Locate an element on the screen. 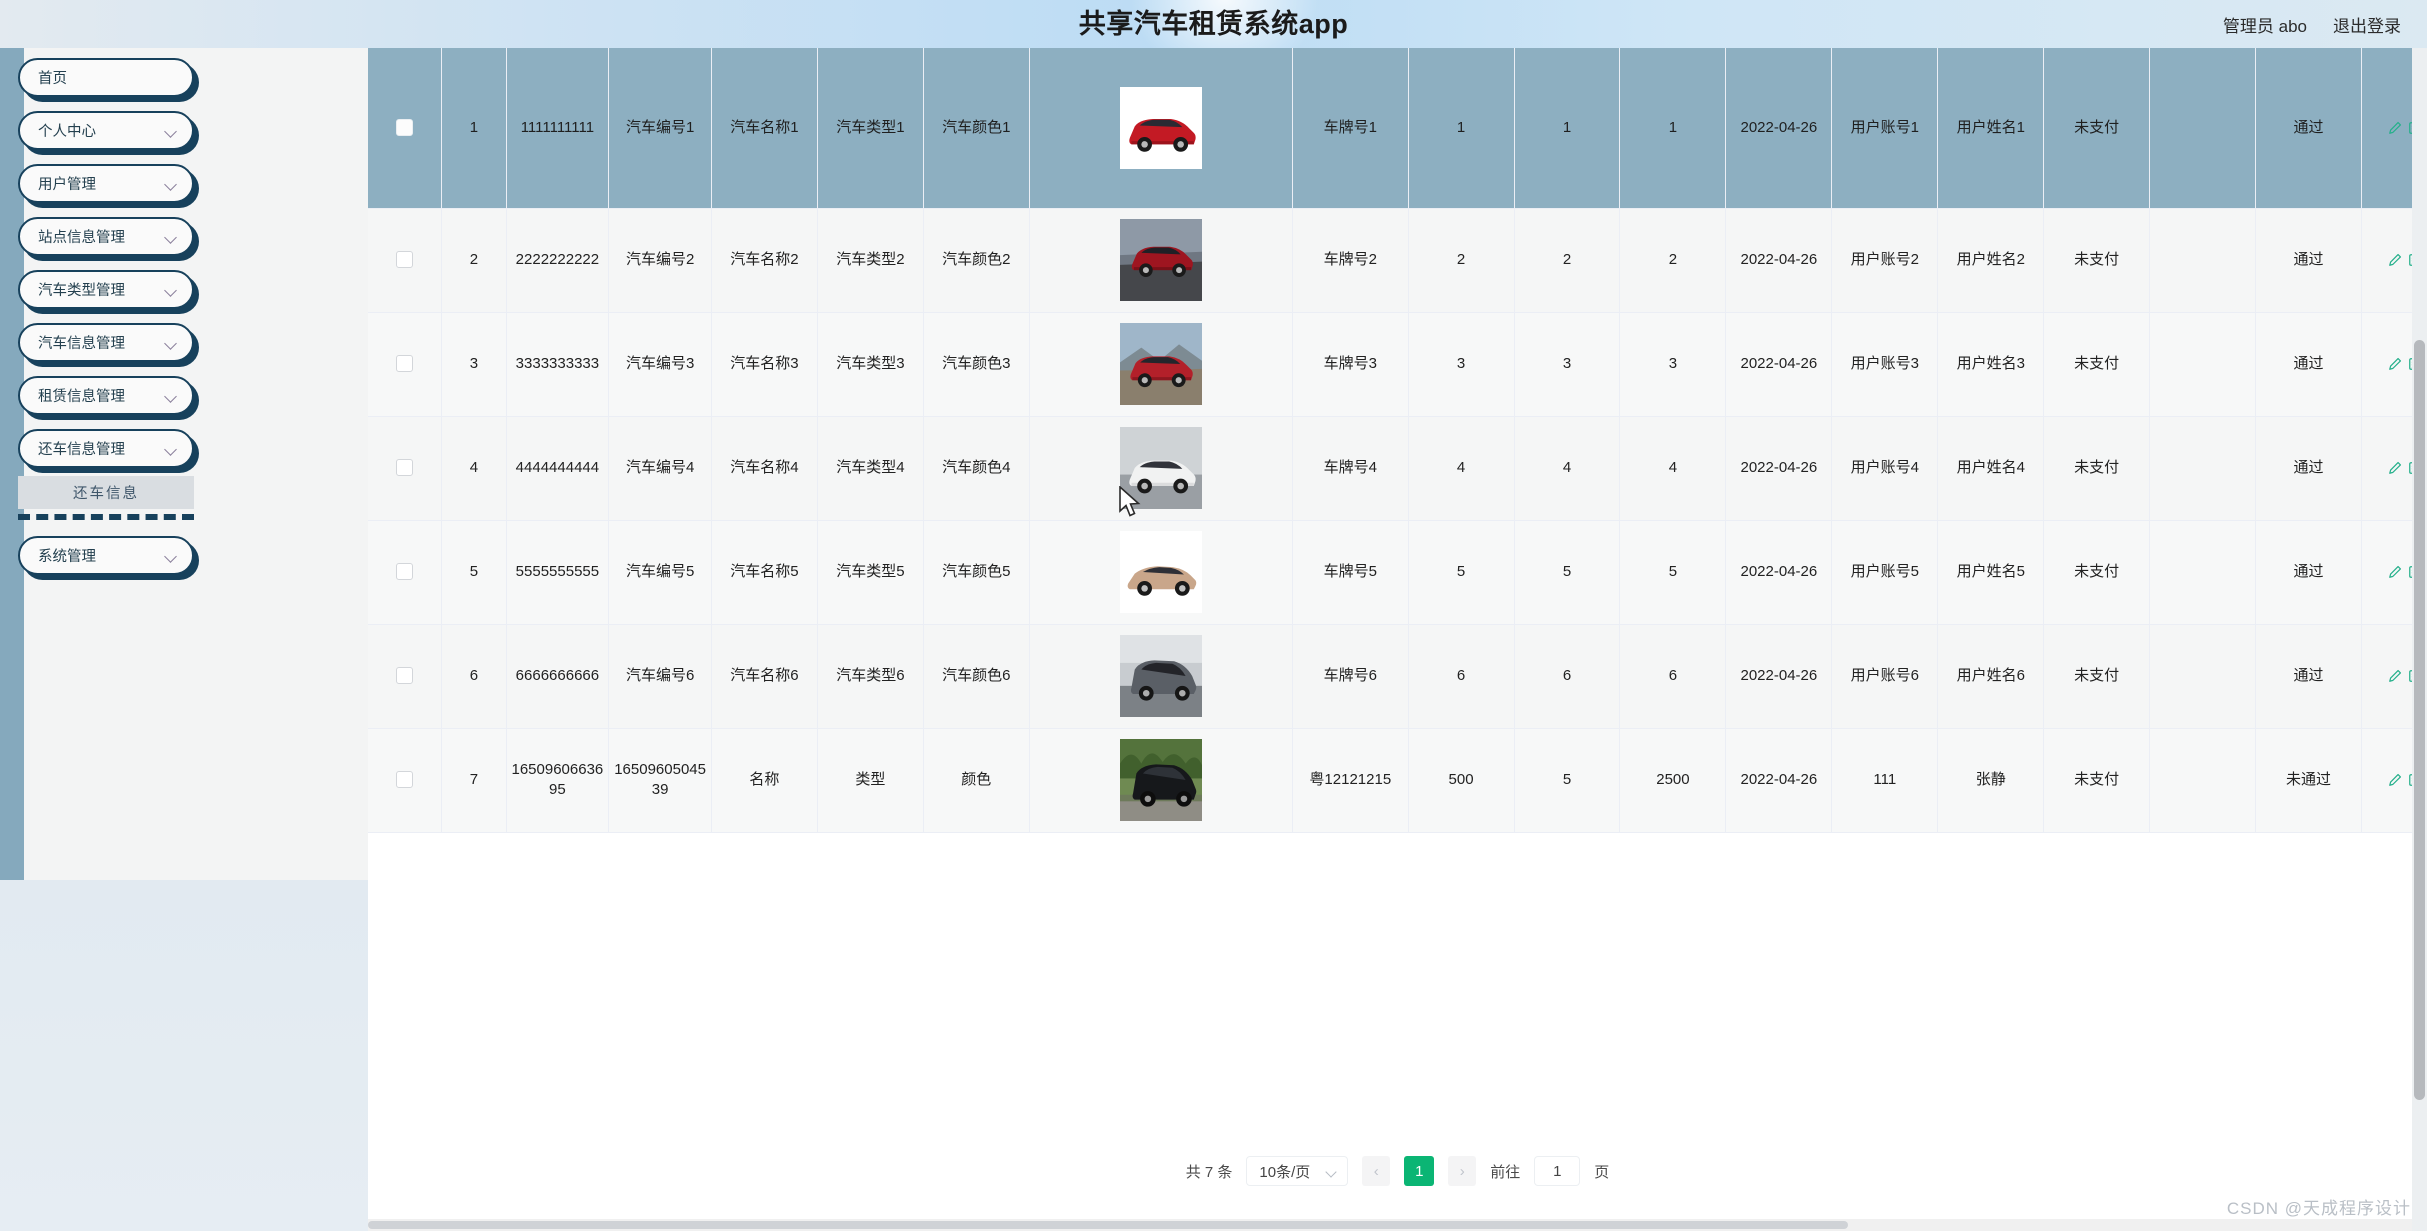 This screenshot has height=1231, width=2427. cell-car-name: 汽车名称4 is located at coordinates (764, 468).